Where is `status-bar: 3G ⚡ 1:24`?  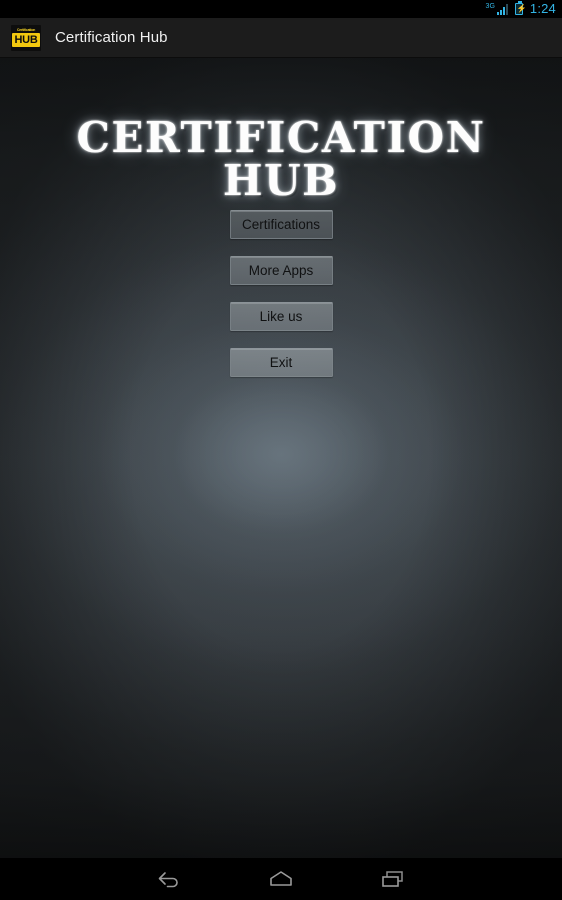 status-bar: 3G ⚡ 1:24 is located at coordinates (281, 9).